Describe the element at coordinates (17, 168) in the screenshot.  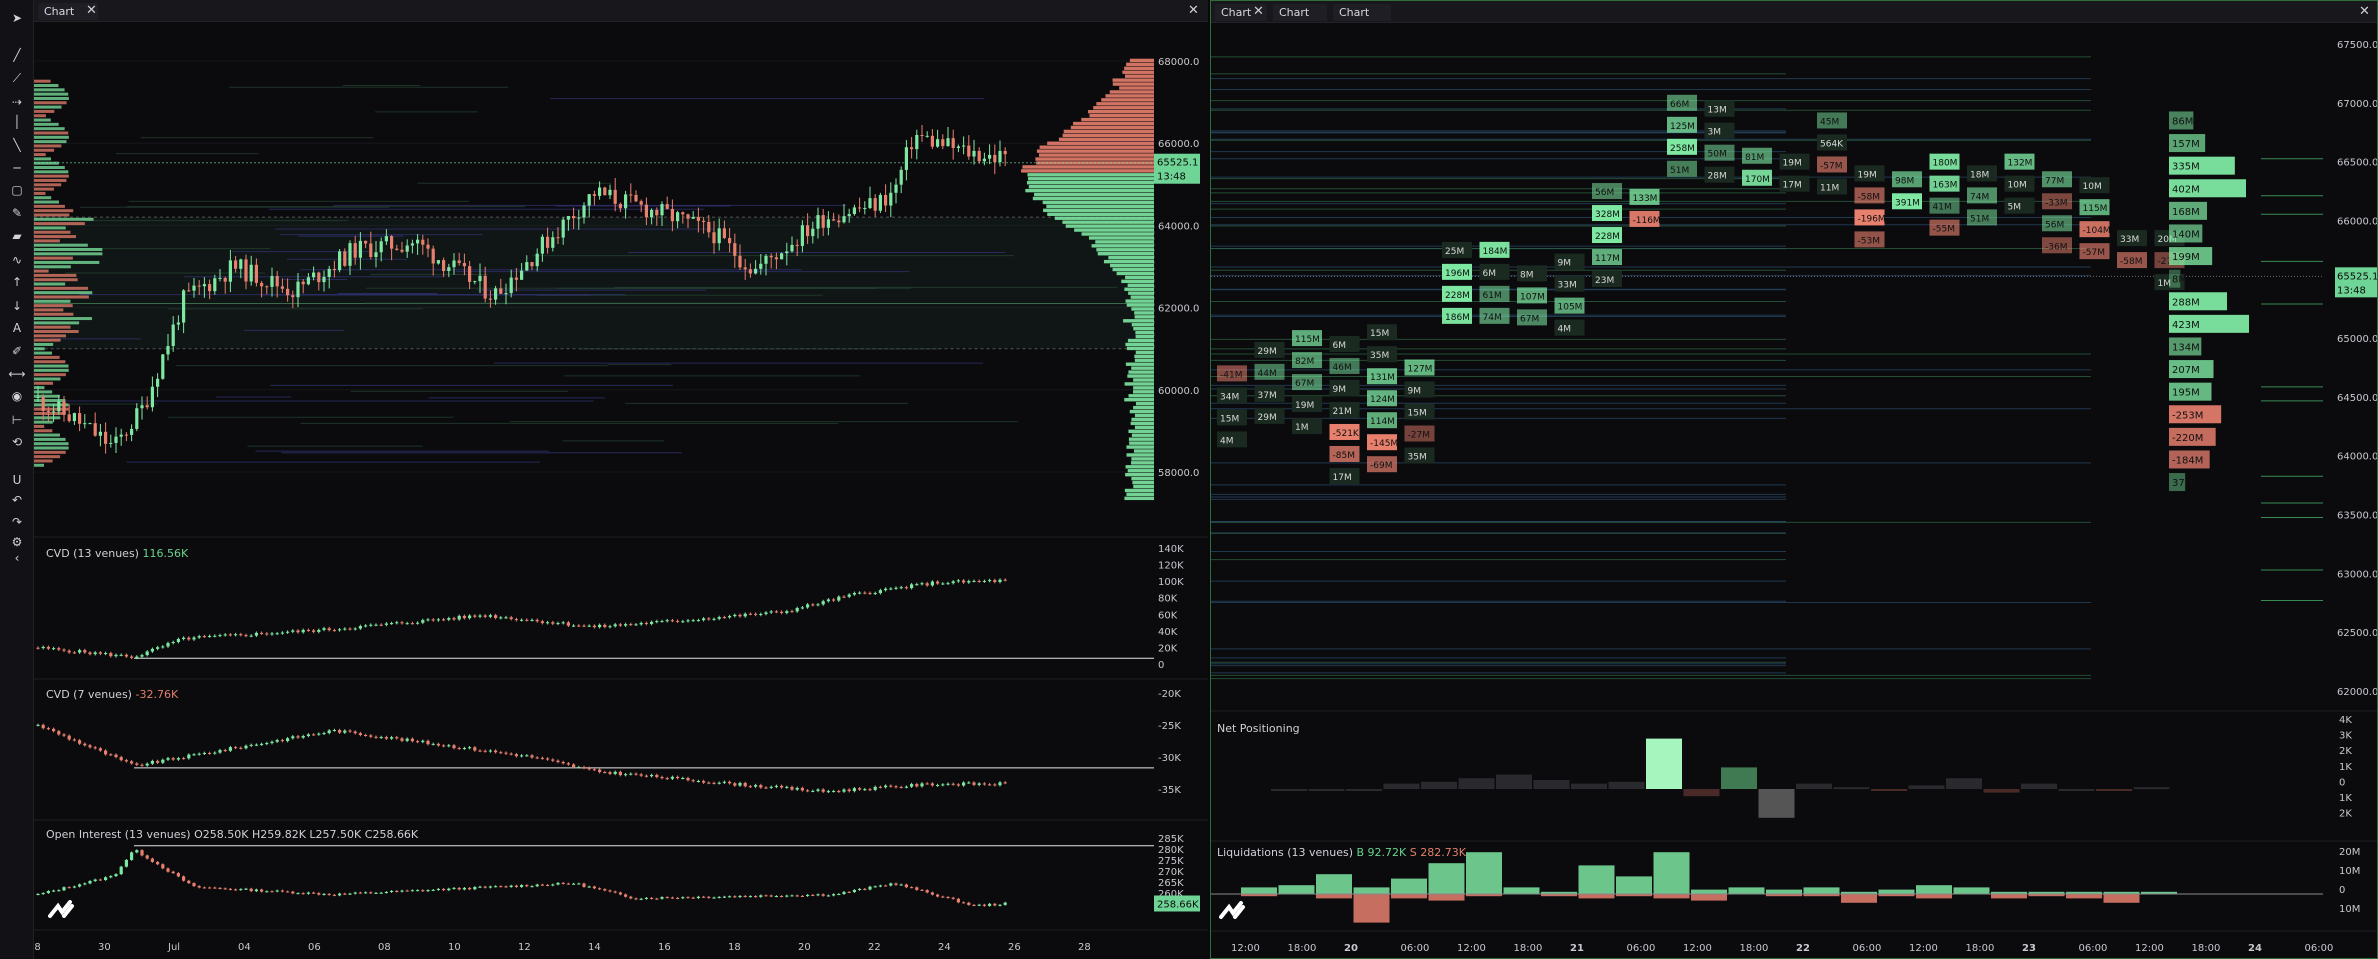
I see `horizontal-line-icon: ─` at that location.